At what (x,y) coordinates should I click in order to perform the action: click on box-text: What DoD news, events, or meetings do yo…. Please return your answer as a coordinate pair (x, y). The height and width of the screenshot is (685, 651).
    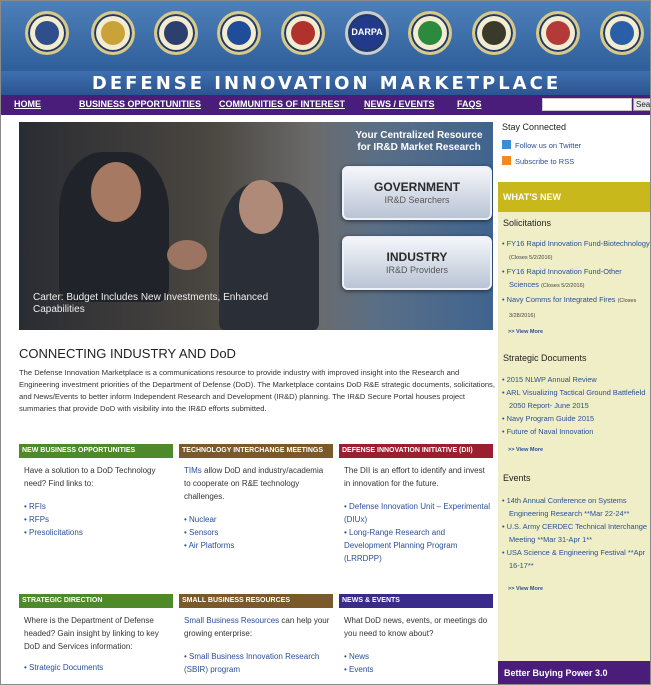
    Looking at the image, I should click on (416, 627).